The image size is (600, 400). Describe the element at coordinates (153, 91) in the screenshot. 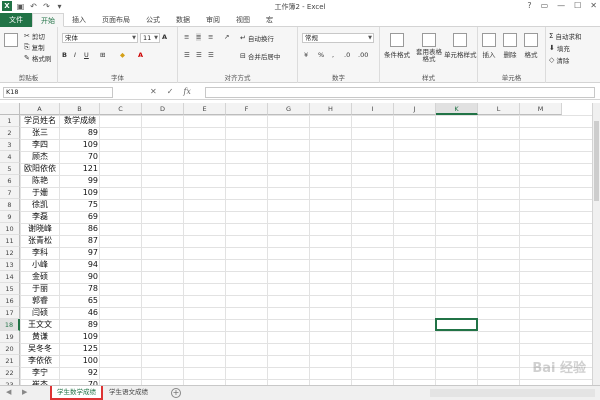

I see `cancel-icon: ✕` at that location.